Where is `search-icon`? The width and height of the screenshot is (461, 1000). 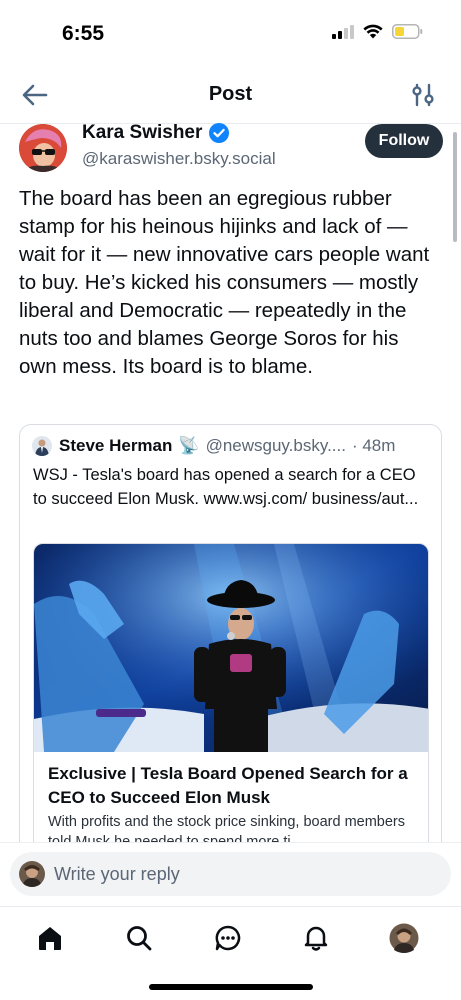 search-icon is located at coordinates (139, 938).